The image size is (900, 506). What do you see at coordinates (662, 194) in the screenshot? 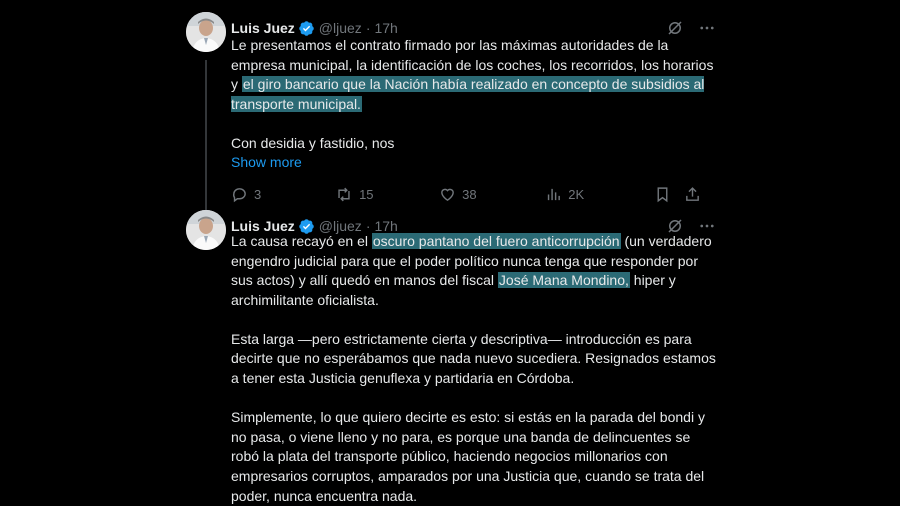
I see `bookmark-icon` at bounding box center [662, 194].